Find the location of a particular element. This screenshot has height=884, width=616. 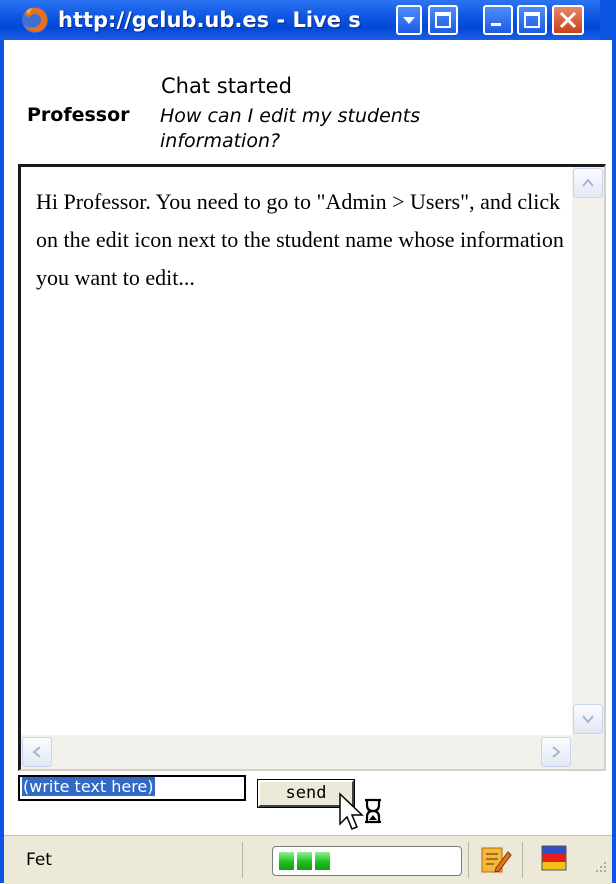

status-text: Fet is located at coordinates (39, 860).